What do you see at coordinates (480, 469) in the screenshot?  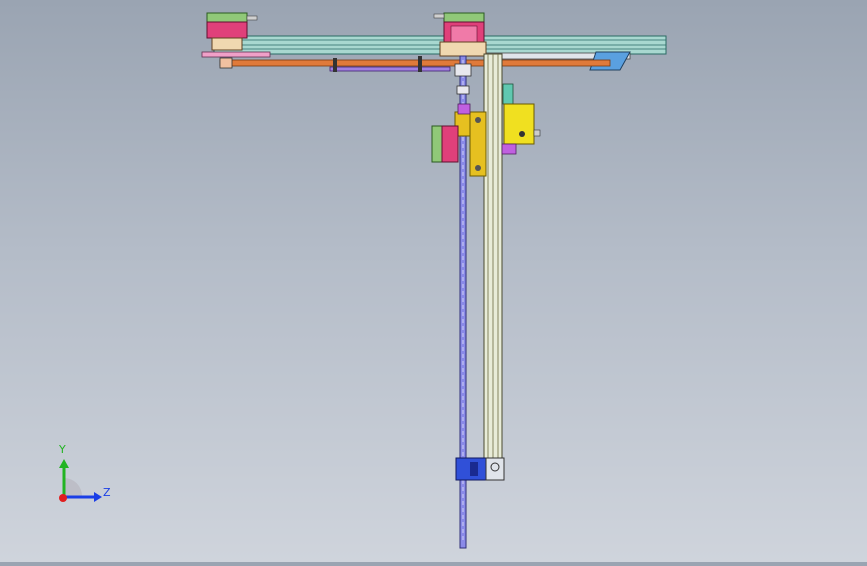 I see `base-block` at bounding box center [480, 469].